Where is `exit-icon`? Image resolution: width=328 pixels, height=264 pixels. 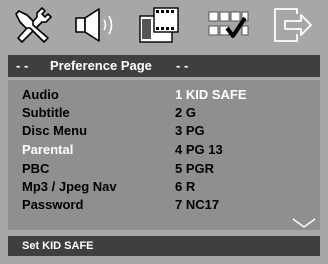 exit-icon is located at coordinates (291, 25).